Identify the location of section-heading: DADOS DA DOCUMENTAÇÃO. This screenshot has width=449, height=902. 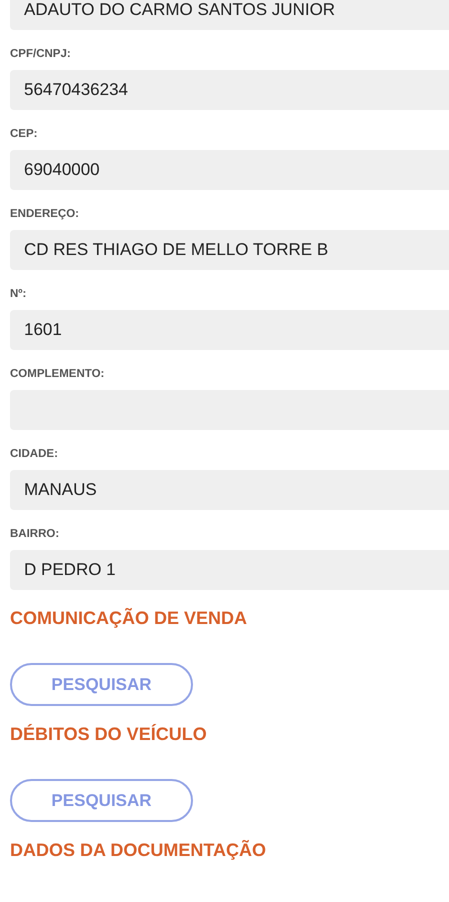
(138, 850).